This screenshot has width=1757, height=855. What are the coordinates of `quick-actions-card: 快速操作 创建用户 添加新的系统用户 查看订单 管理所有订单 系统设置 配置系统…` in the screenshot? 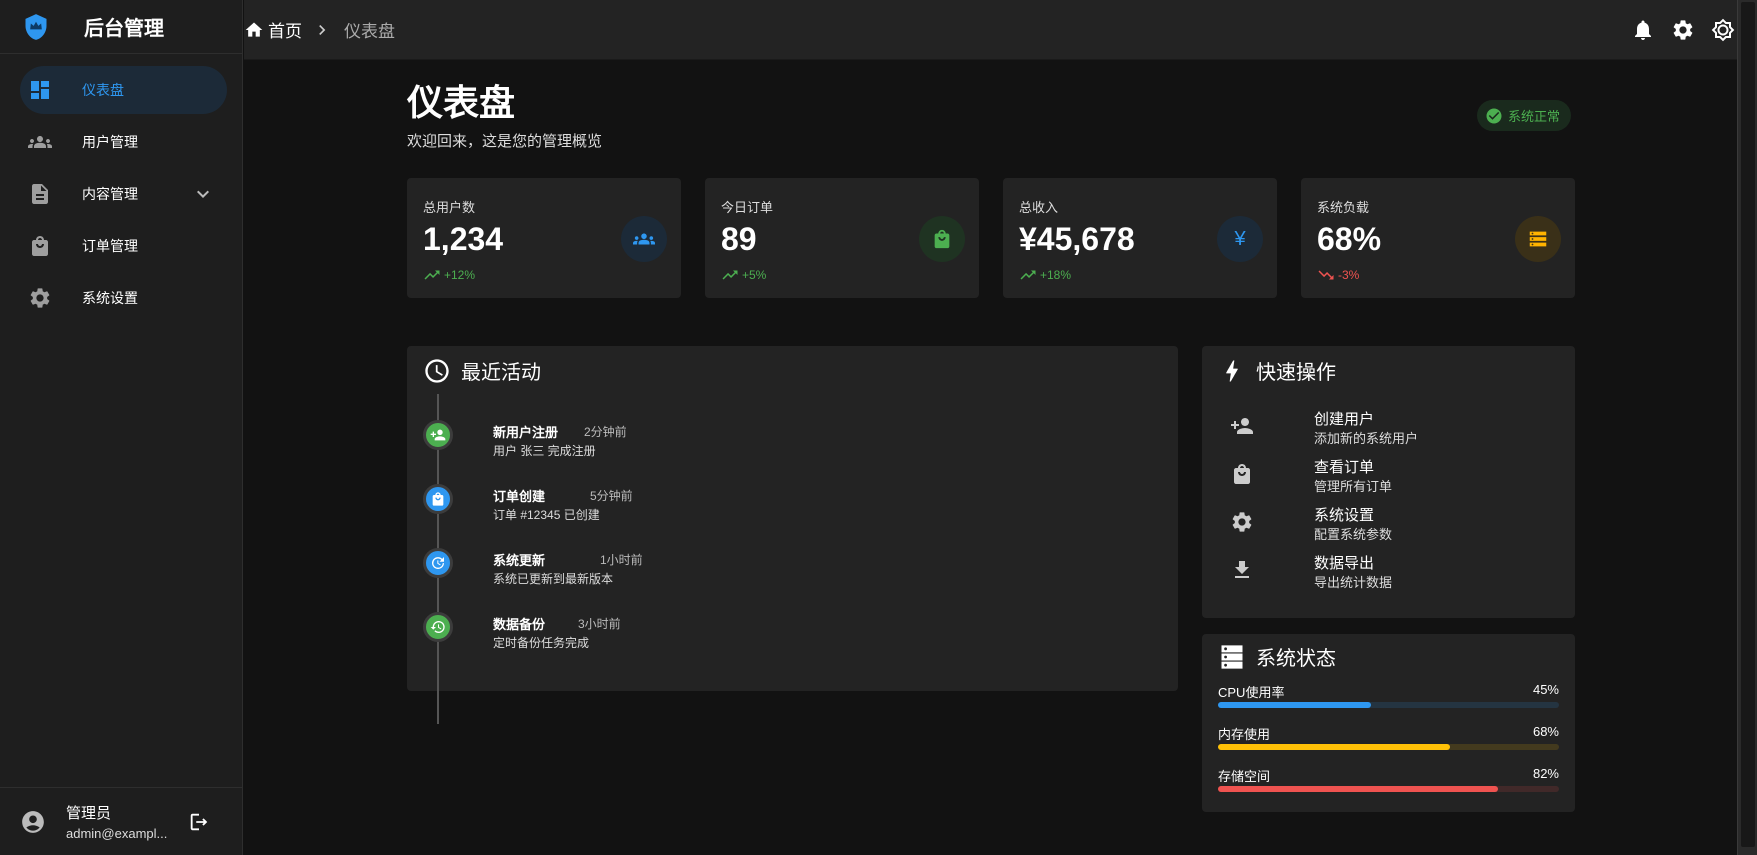 It's located at (1388, 482).